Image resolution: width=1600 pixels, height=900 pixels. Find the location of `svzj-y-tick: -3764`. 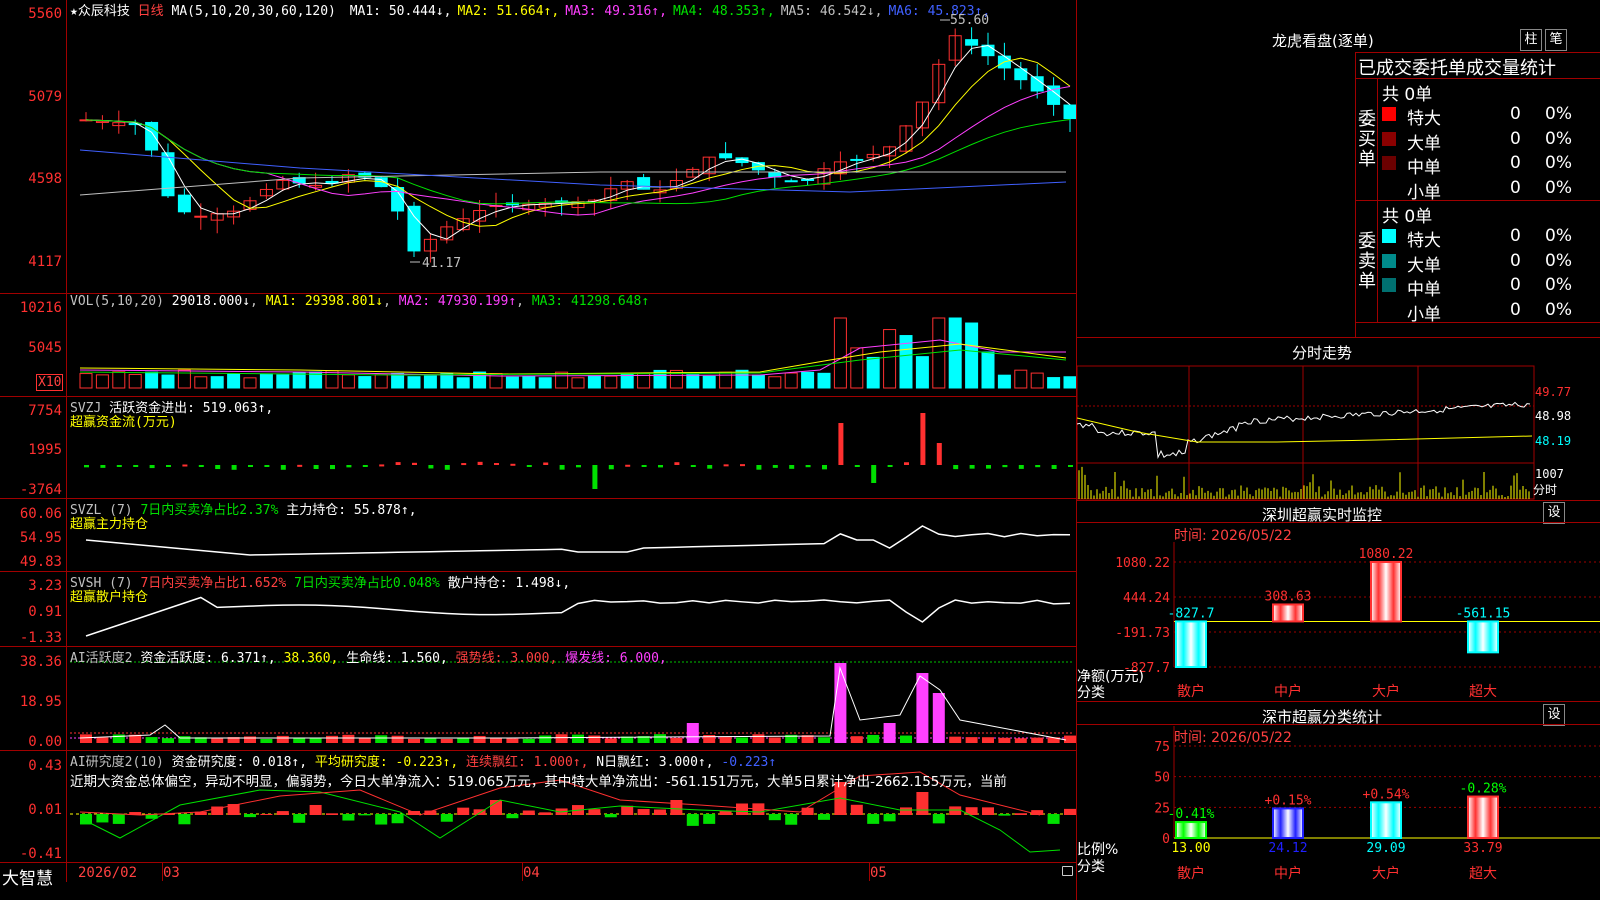

svzj-y-tick: -3764 is located at coordinates (40, 490).